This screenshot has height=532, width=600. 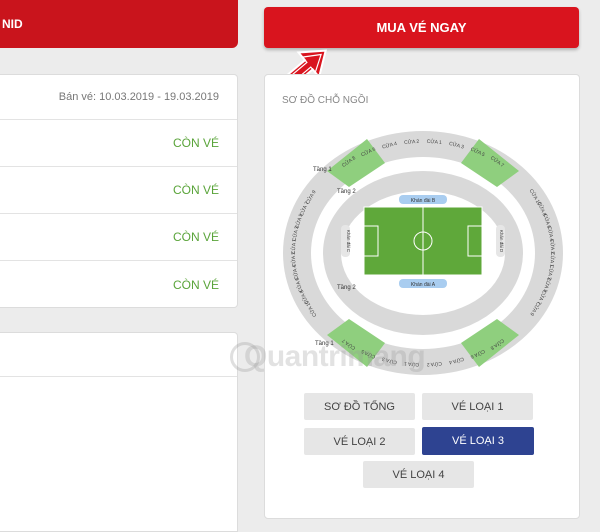 What do you see at coordinates (119, 24) in the screenshot?
I see `event-header: NID` at bounding box center [119, 24].